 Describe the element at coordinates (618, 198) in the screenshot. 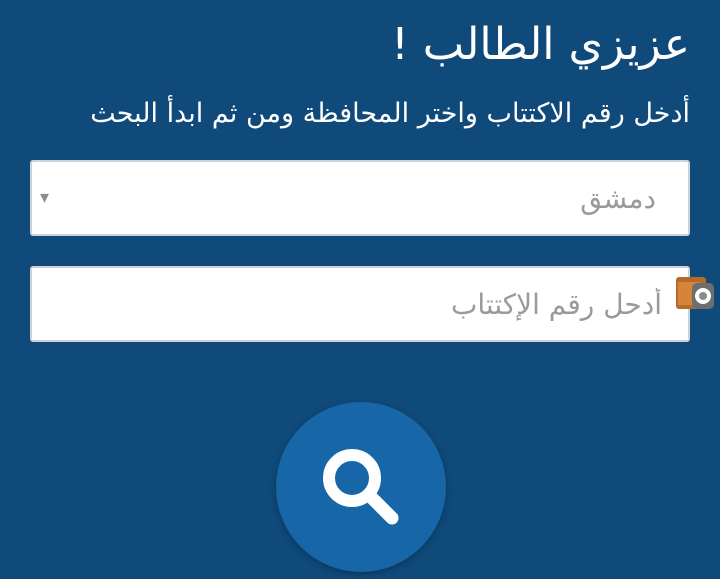

I see `governorate-selected-value: دمشق` at that location.